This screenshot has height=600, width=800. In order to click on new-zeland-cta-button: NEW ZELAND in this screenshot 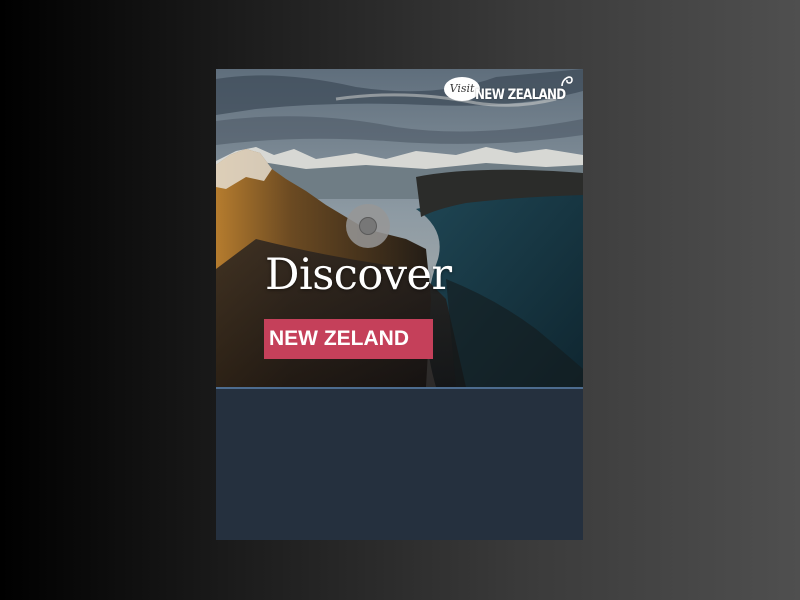, I will do `click(348, 339)`.